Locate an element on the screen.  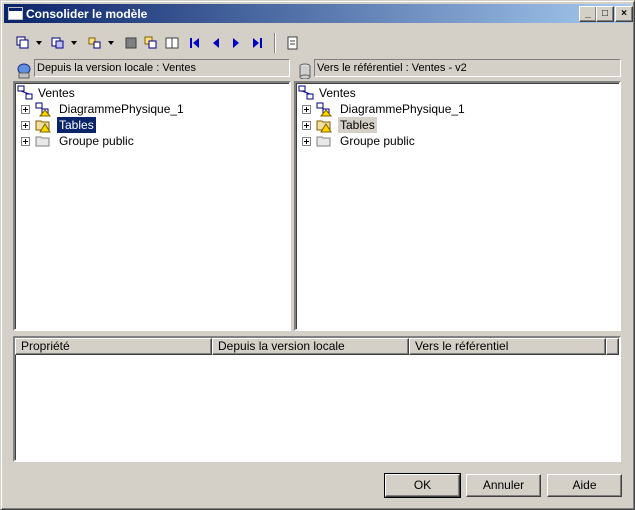
copy-icon is located at coordinates (23, 43).